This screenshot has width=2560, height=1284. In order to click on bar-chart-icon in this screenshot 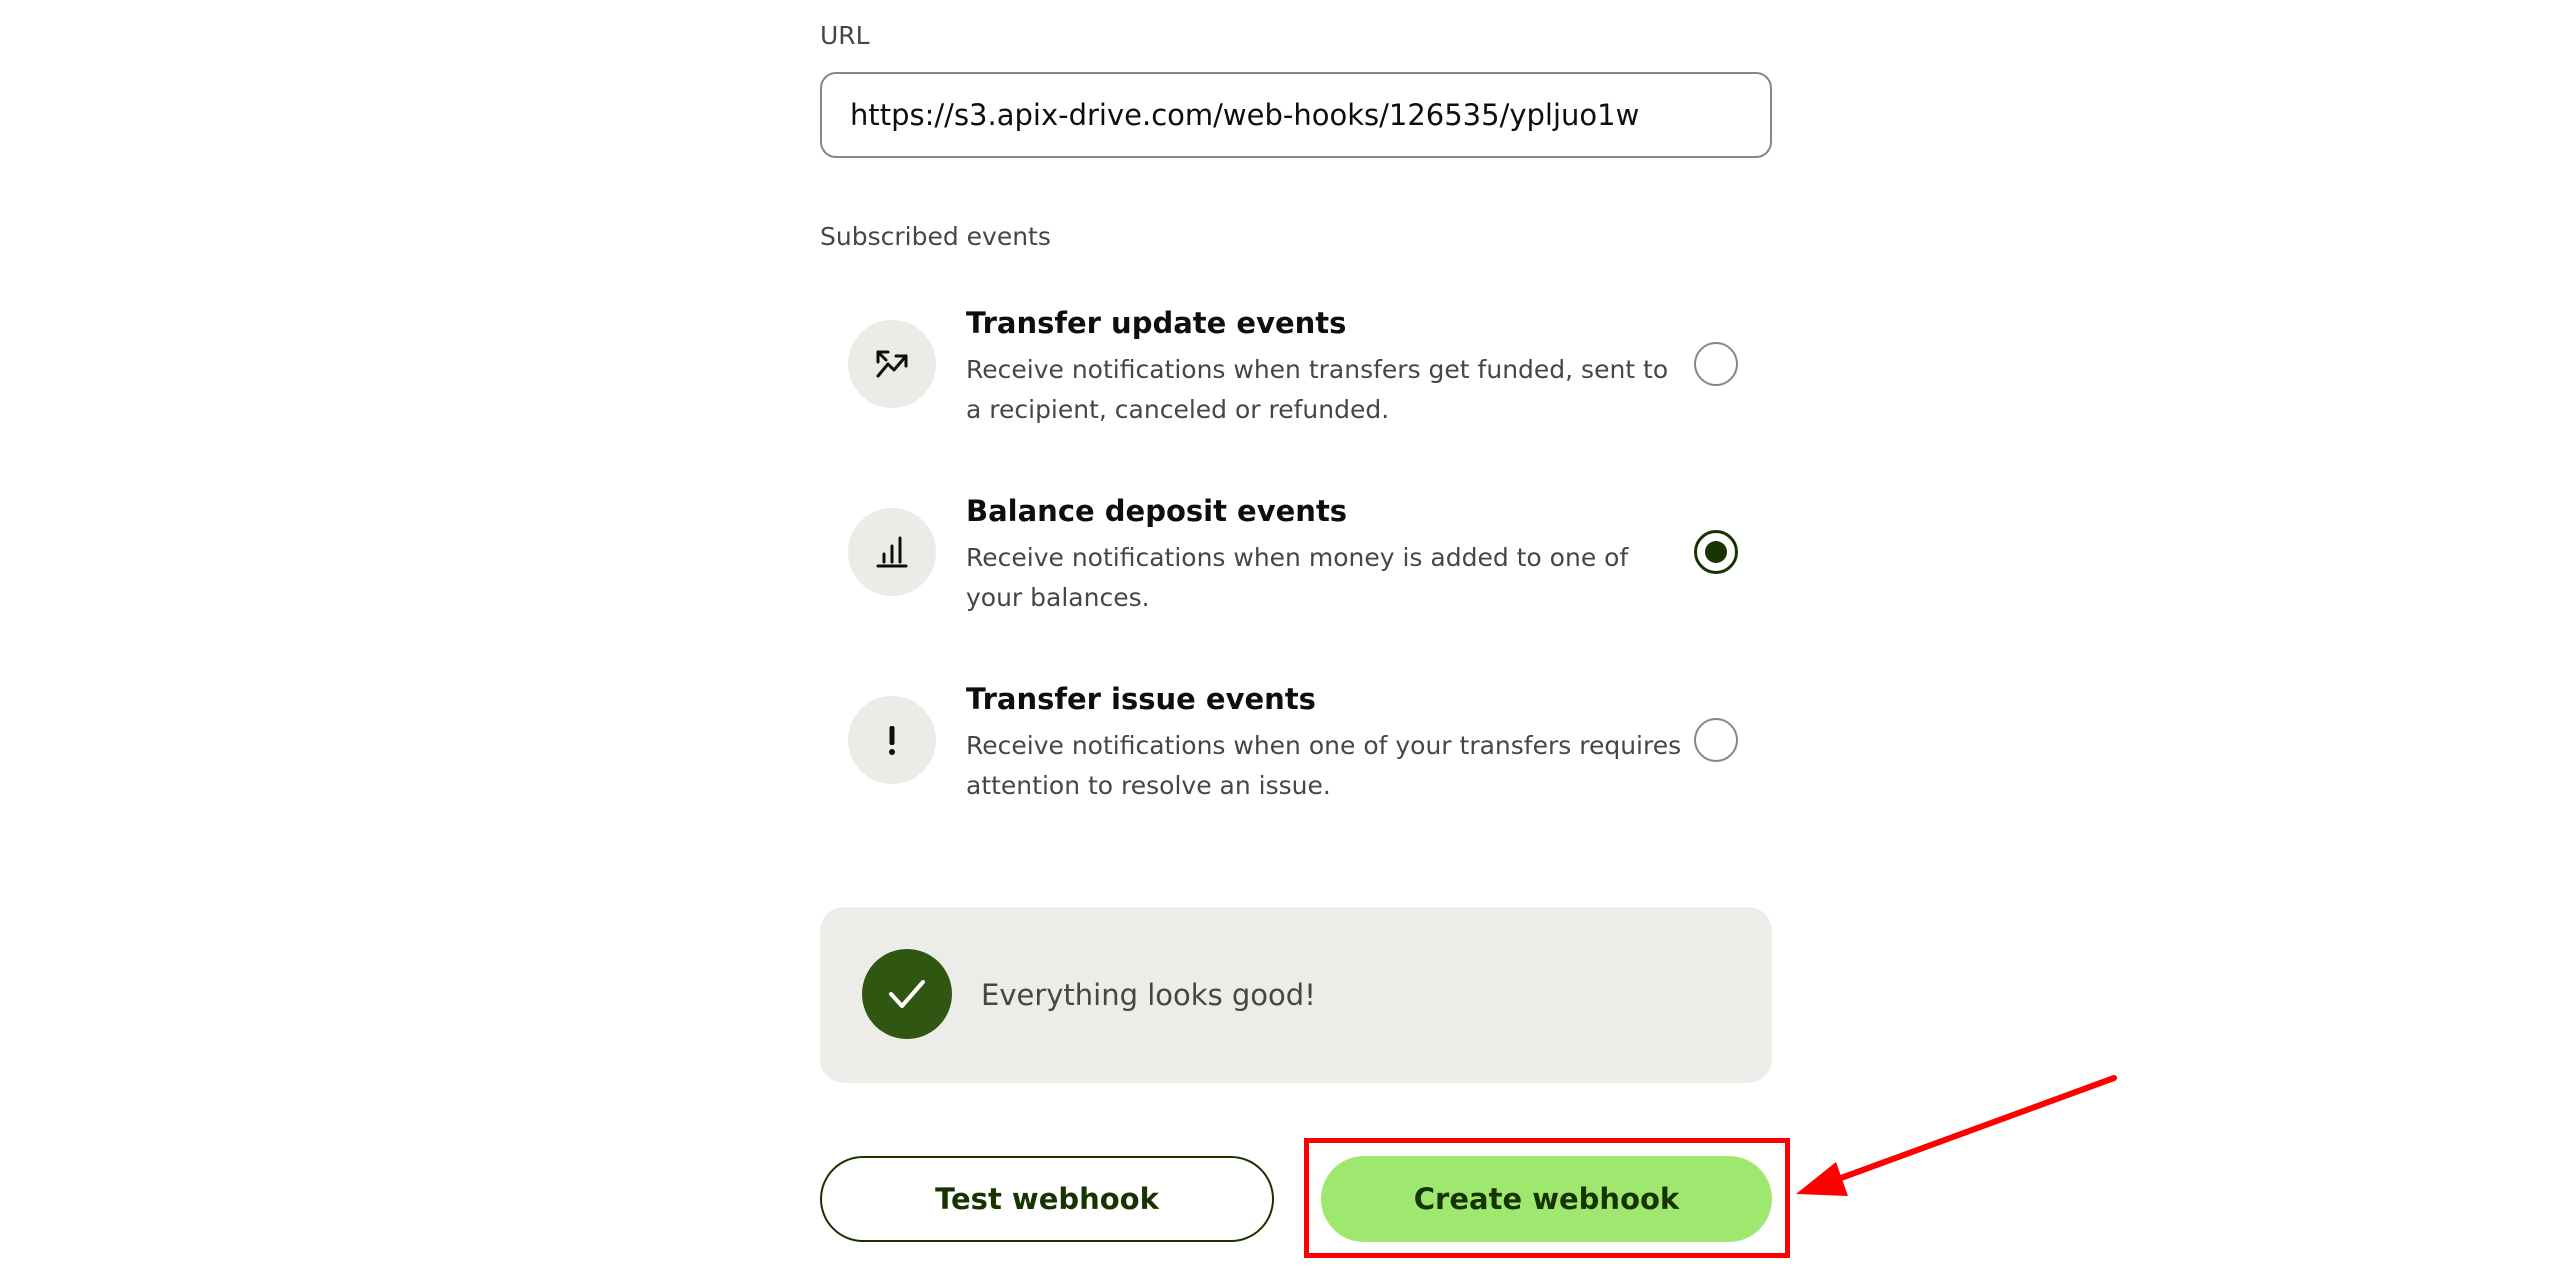, I will do `click(892, 552)`.